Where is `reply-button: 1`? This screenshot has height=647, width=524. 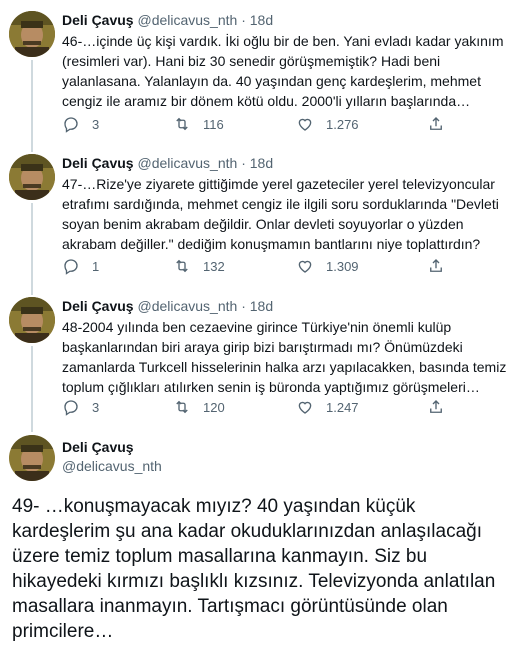
reply-button: 1 is located at coordinates (80, 266).